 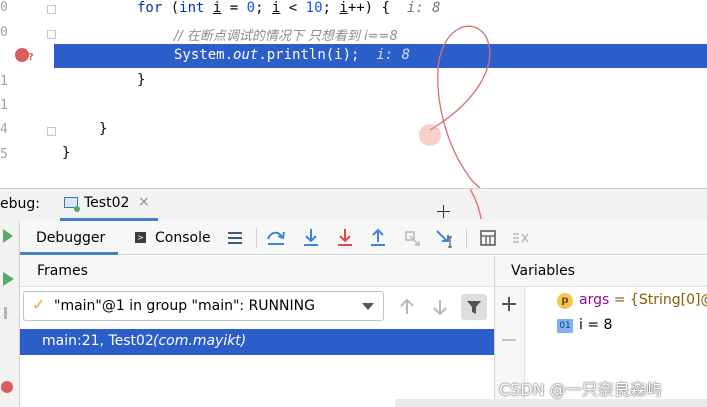 What do you see at coordinates (443, 211) in the screenshot?
I see `crosshair-cursor-icon` at bounding box center [443, 211].